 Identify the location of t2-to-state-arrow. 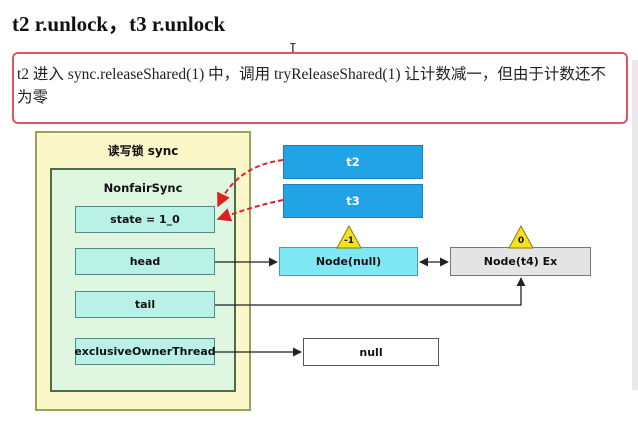
(250, 183).